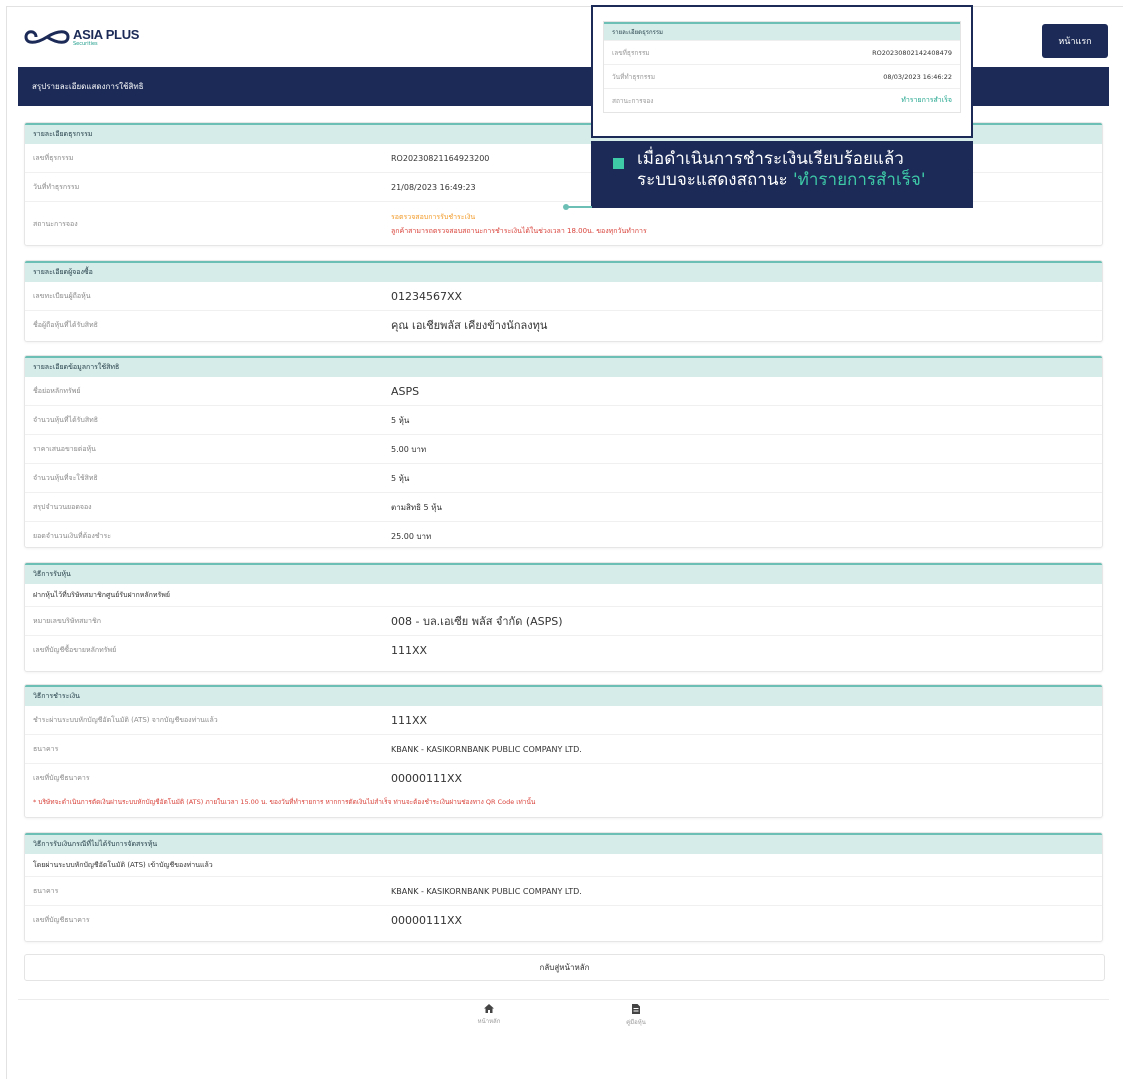 The image size is (1123, 1079). What do you see at coordinates (782, 100) in the screenshot?
I see `popup-row: สถานะการจอง ทำรายการสำเร็จ` at bounding box center [782, 100].